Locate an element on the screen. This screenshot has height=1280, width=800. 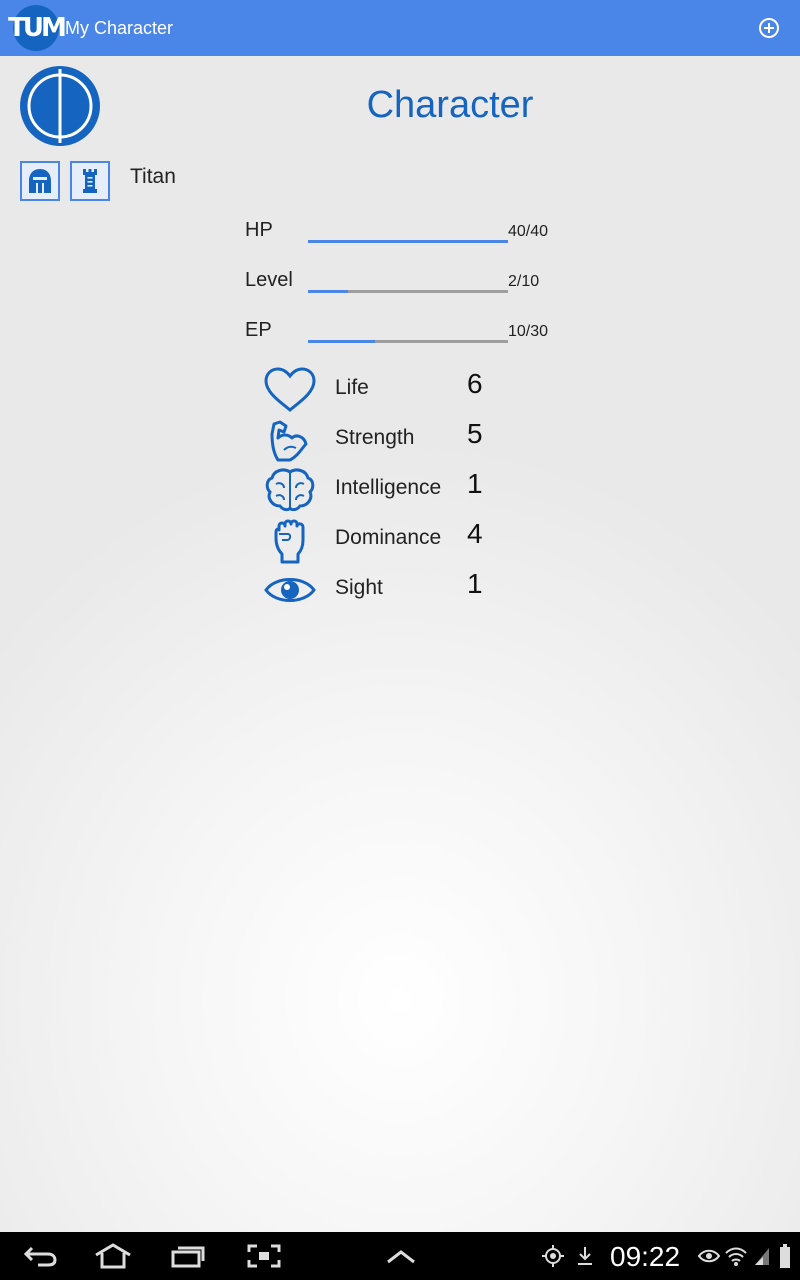
download-icon is located at coordinates (585, 1256).